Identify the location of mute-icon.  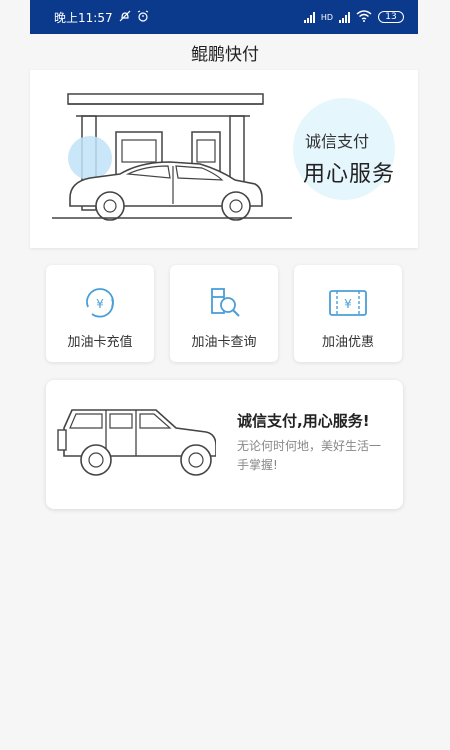
(125, 17).